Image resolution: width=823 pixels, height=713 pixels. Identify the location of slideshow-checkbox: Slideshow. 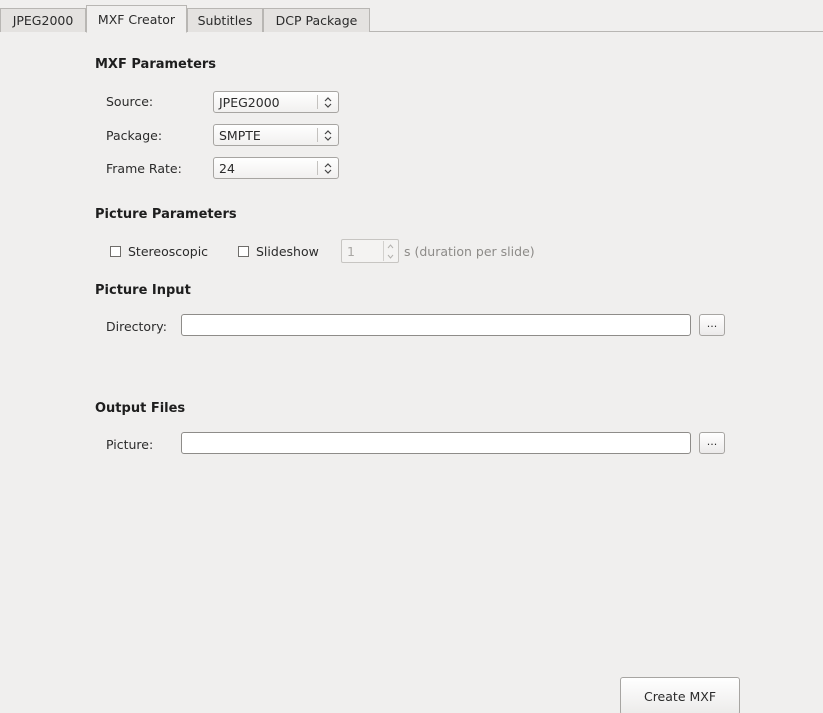
(278, 251).